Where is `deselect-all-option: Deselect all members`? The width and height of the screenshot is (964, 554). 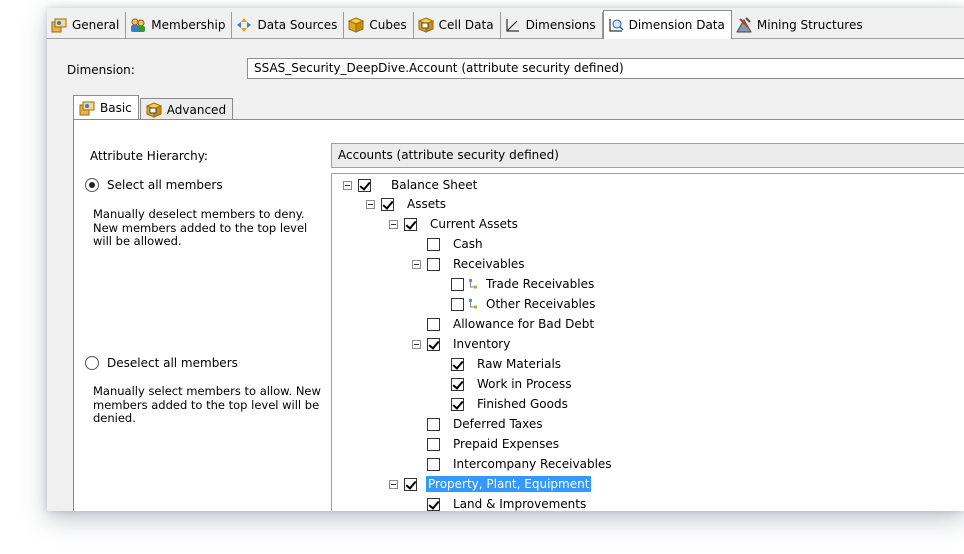
deselect-all-option: Deselect all members is located at coordinates (161, 363).